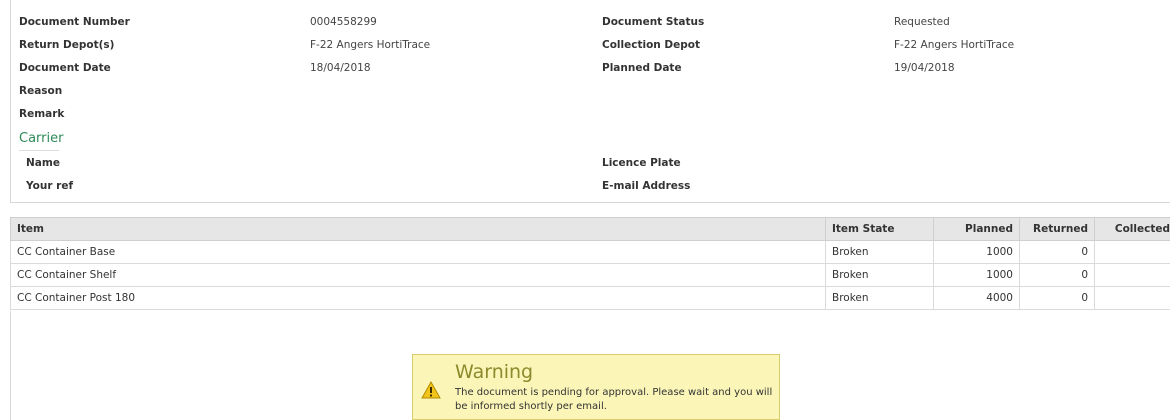  Describe the element at coordinates (418, 252) in the screenshot. I see `item-name-cell: CC Container Base` at that location.